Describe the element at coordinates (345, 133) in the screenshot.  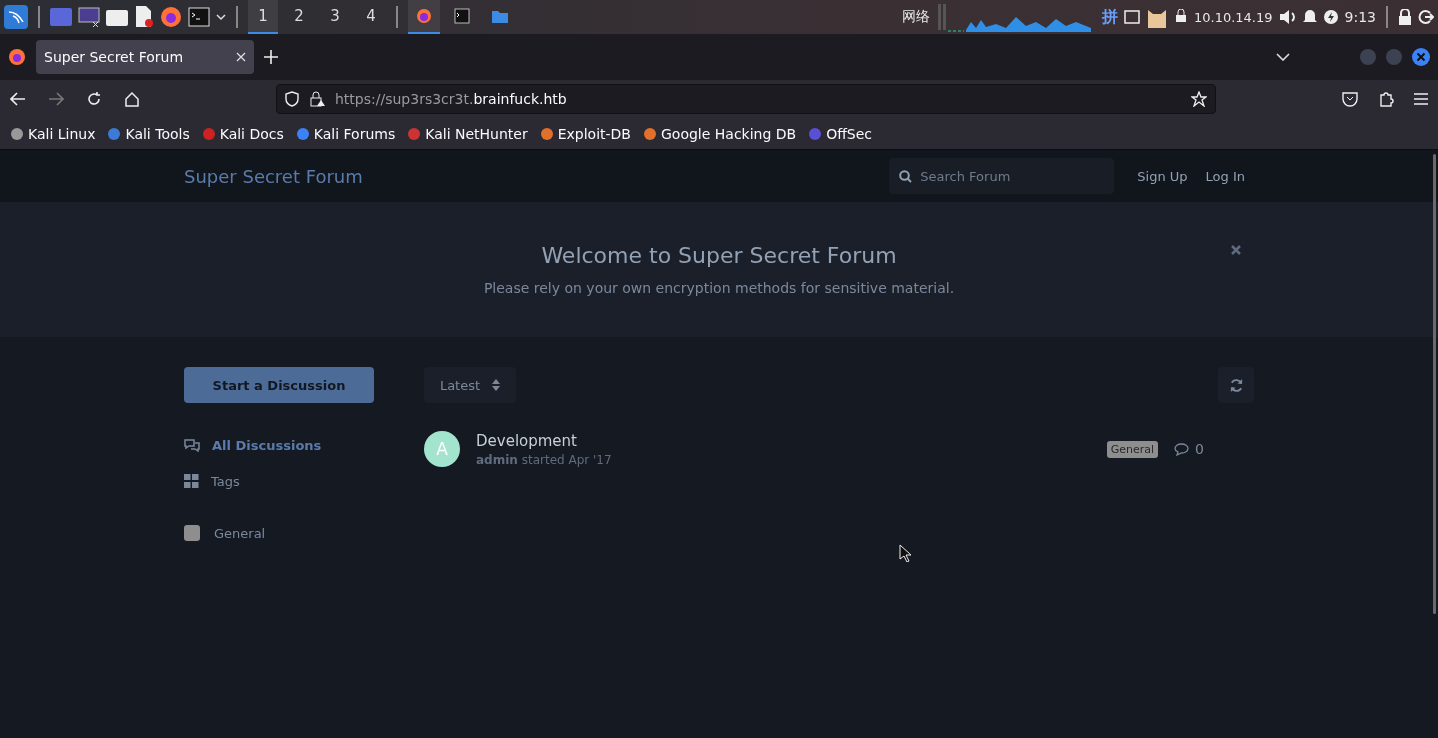
I see `bookmark-link: Kali Forums` at that location.